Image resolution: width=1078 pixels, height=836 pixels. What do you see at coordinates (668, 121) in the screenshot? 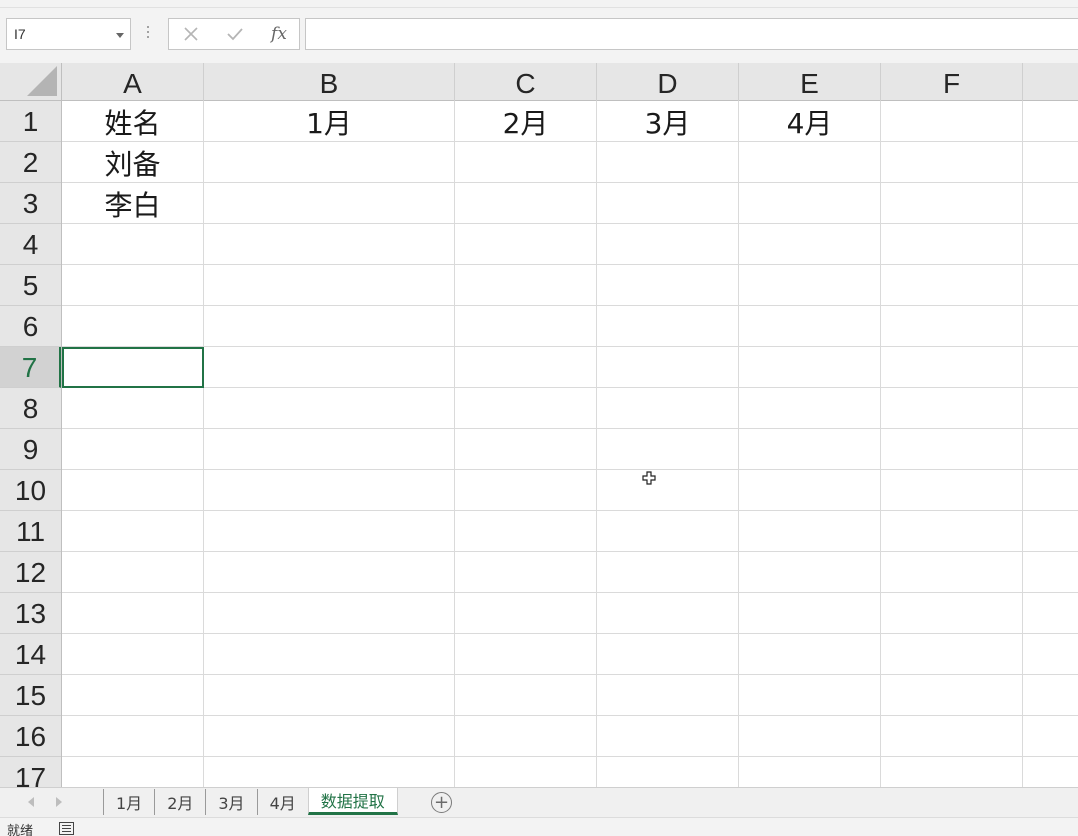
I see `cell-d1: 3月` at bounding box center [668, 121].